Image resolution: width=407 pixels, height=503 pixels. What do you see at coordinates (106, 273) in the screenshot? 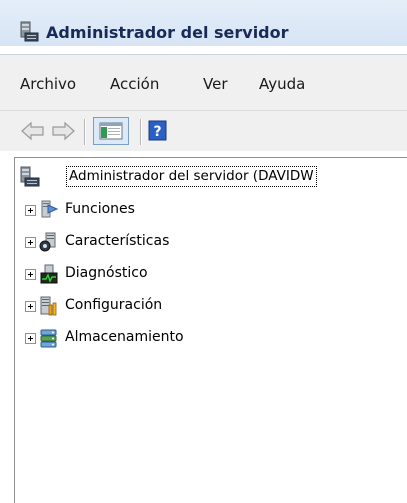
I see `tree-node-label: Diagnóstico` at bounding box center [106, 273].